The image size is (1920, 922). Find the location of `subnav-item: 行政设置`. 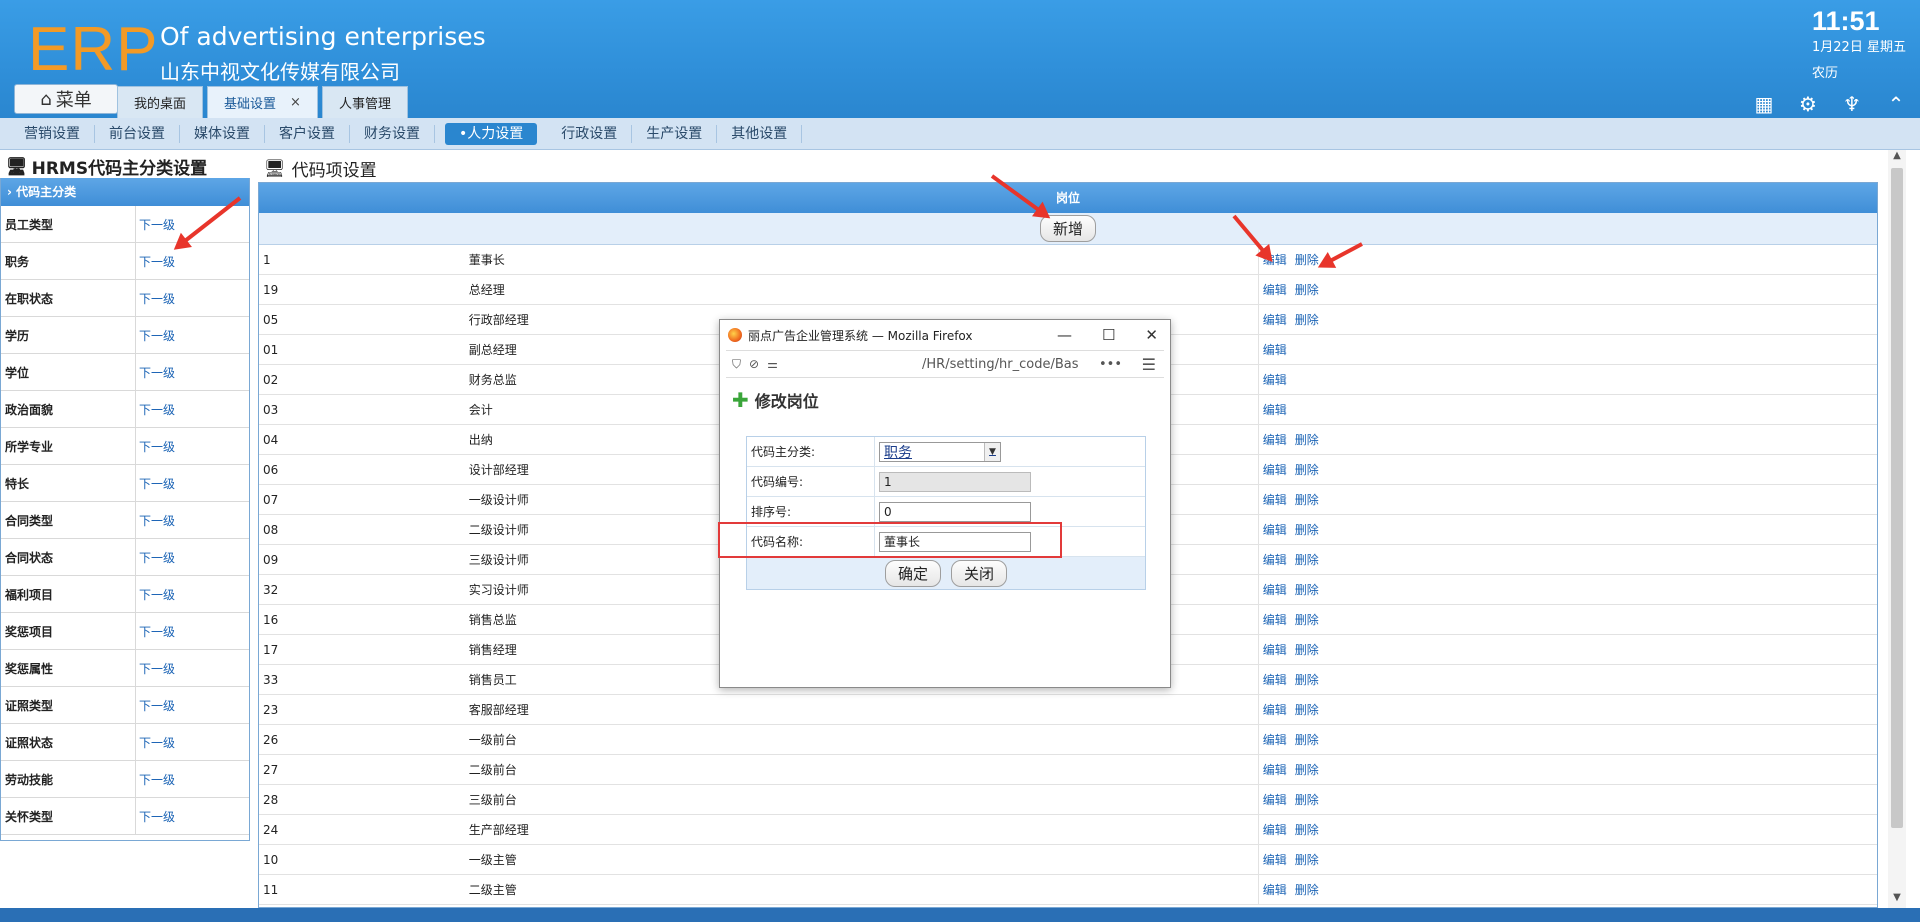

subnav-item: 行政设置 is located at coordinates (590, 133).